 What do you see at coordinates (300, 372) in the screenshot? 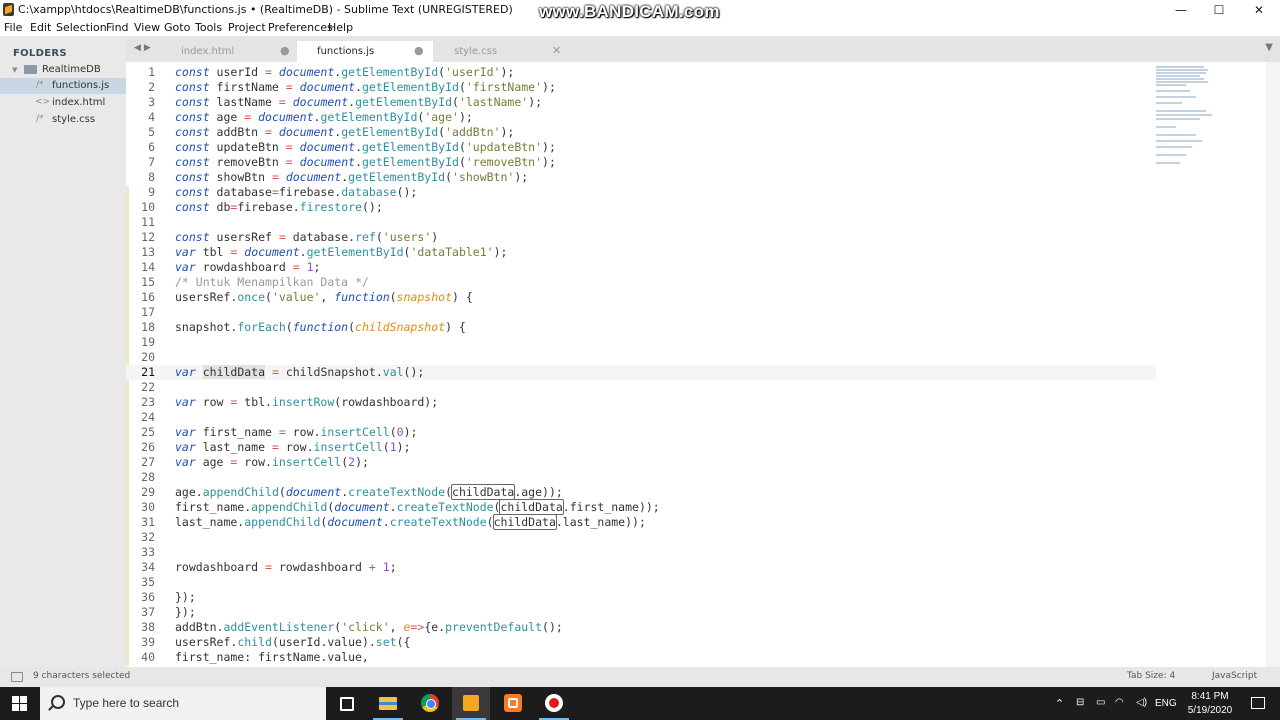
I see `code-text: var childData = childSnapshot.val();` at bounding box center [300, 372].